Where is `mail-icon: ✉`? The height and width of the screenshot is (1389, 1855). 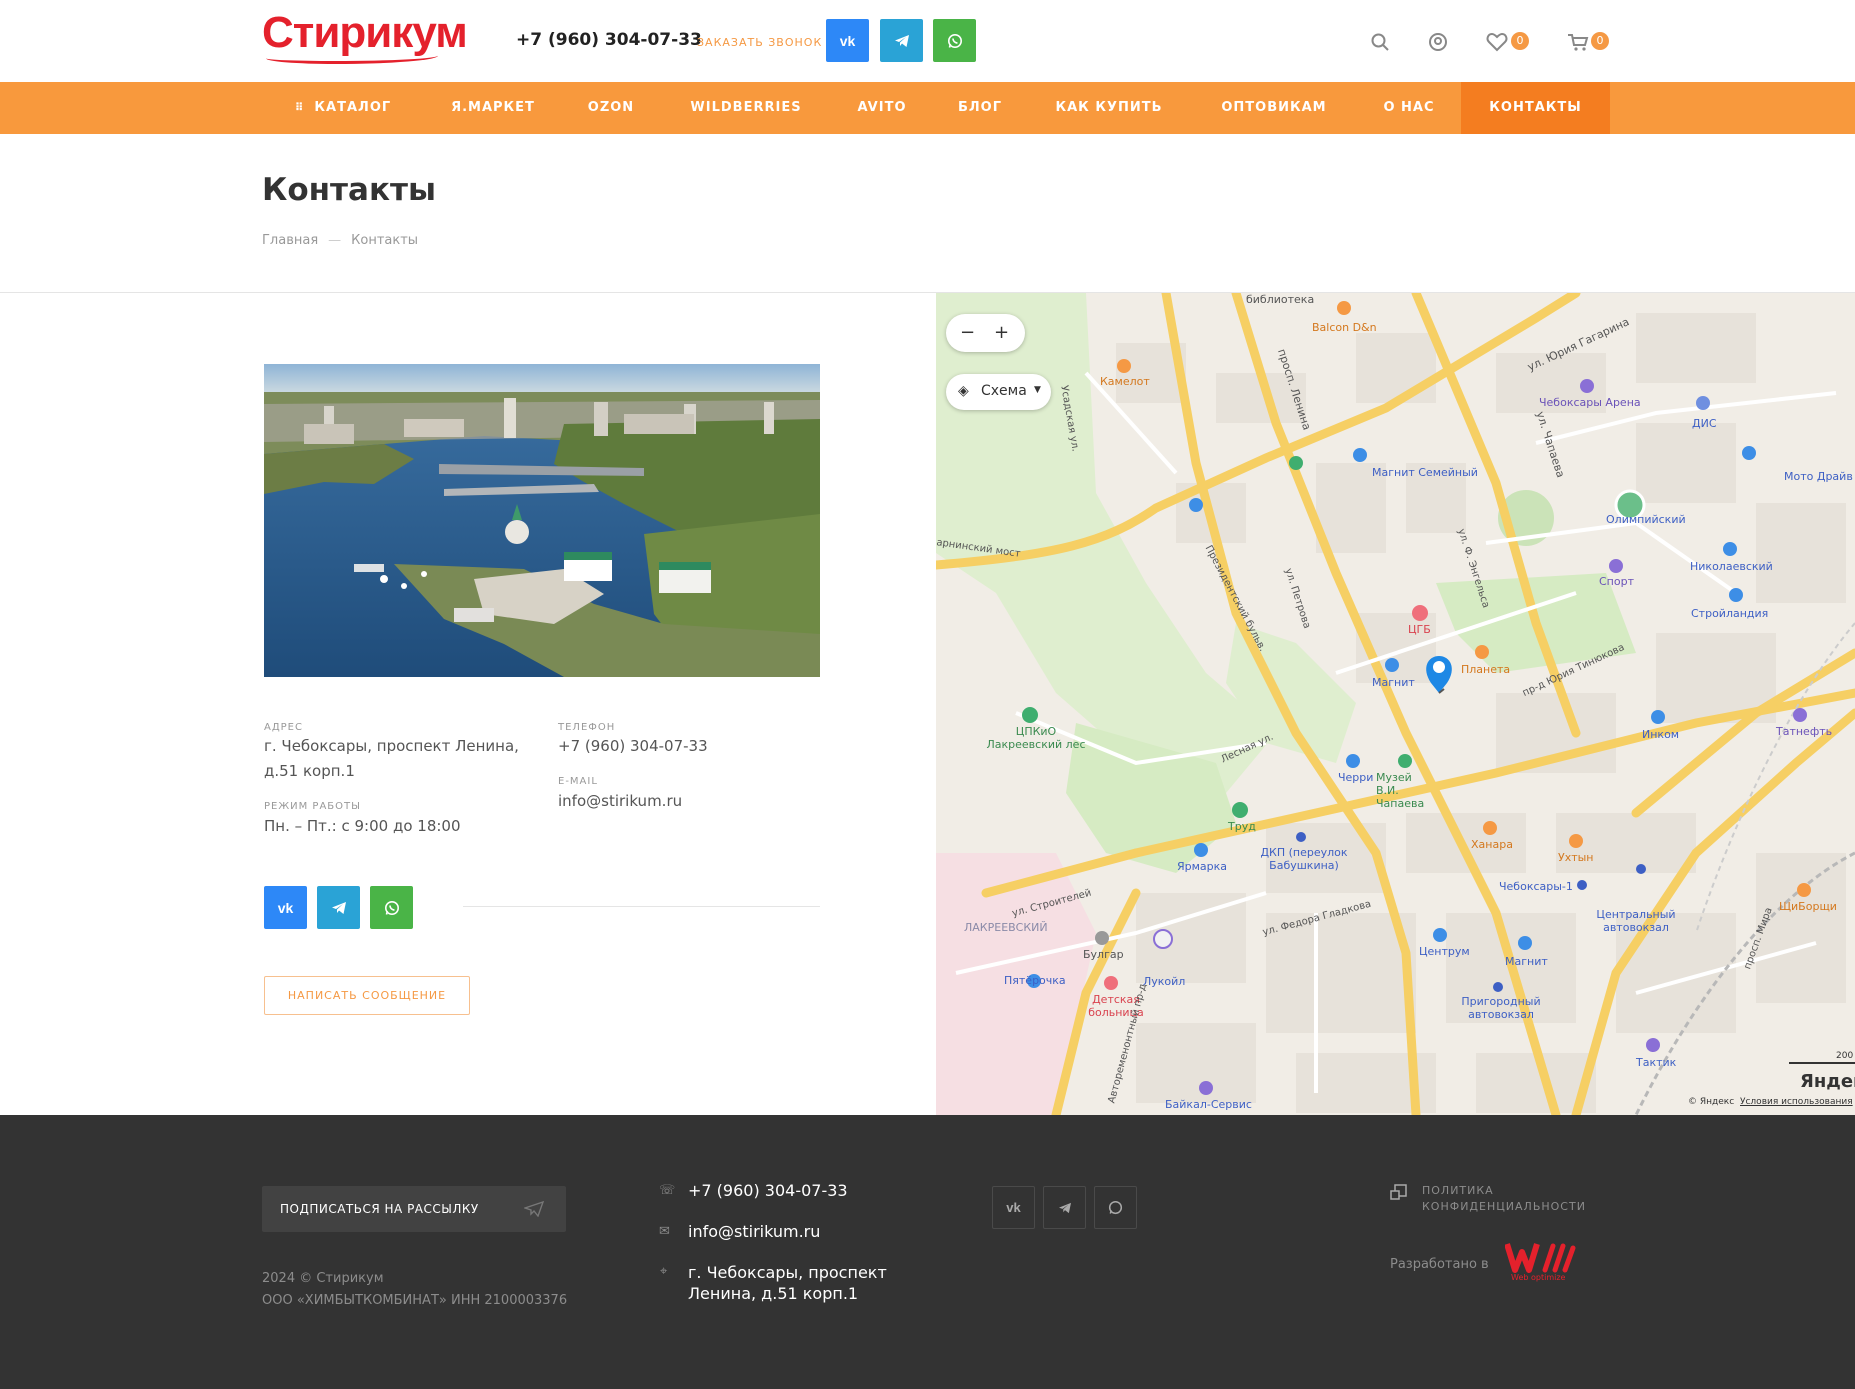
mail-icon: ✉ is located at coordinates (664, 1231).